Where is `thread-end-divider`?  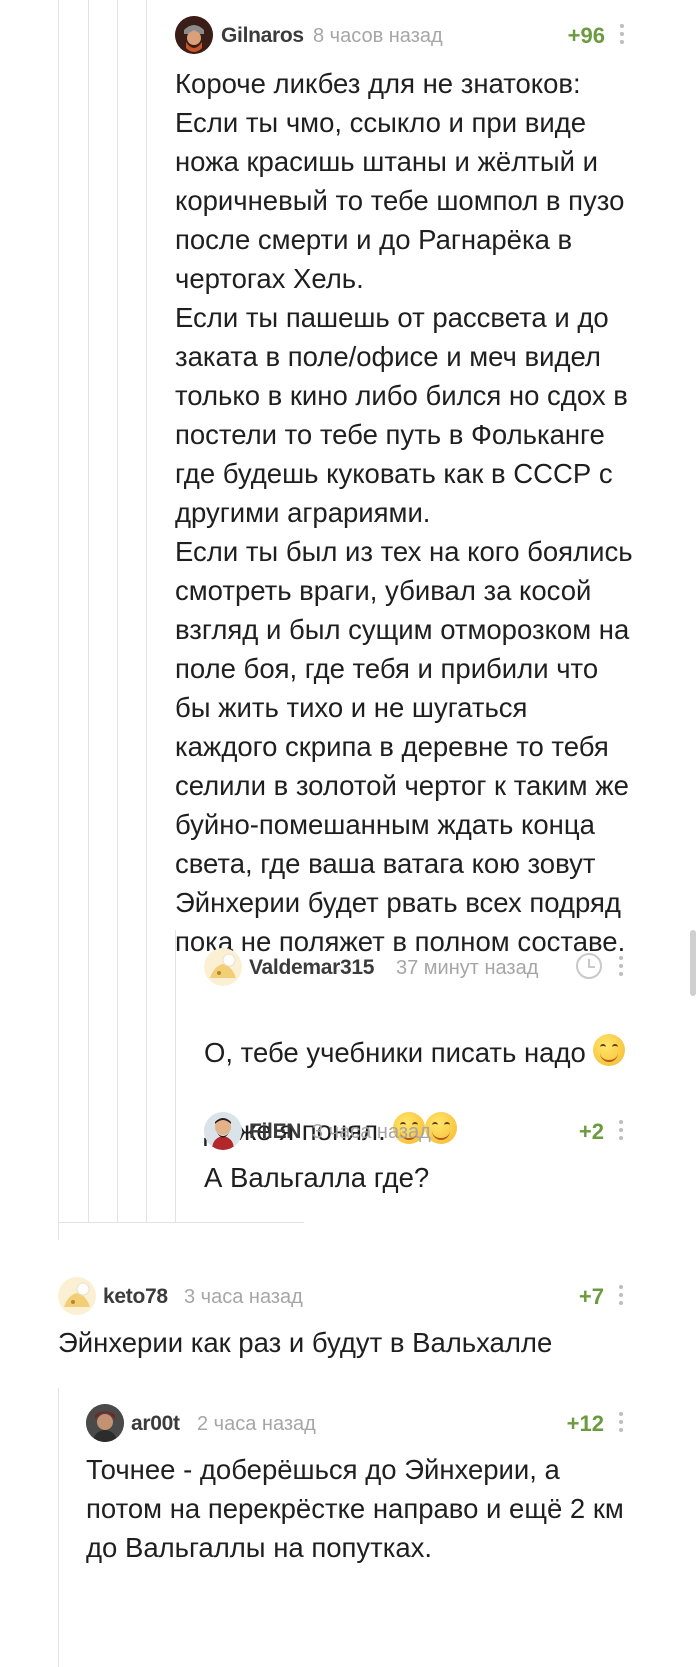
thread-end-divider is located at coordinates (181, 1222).